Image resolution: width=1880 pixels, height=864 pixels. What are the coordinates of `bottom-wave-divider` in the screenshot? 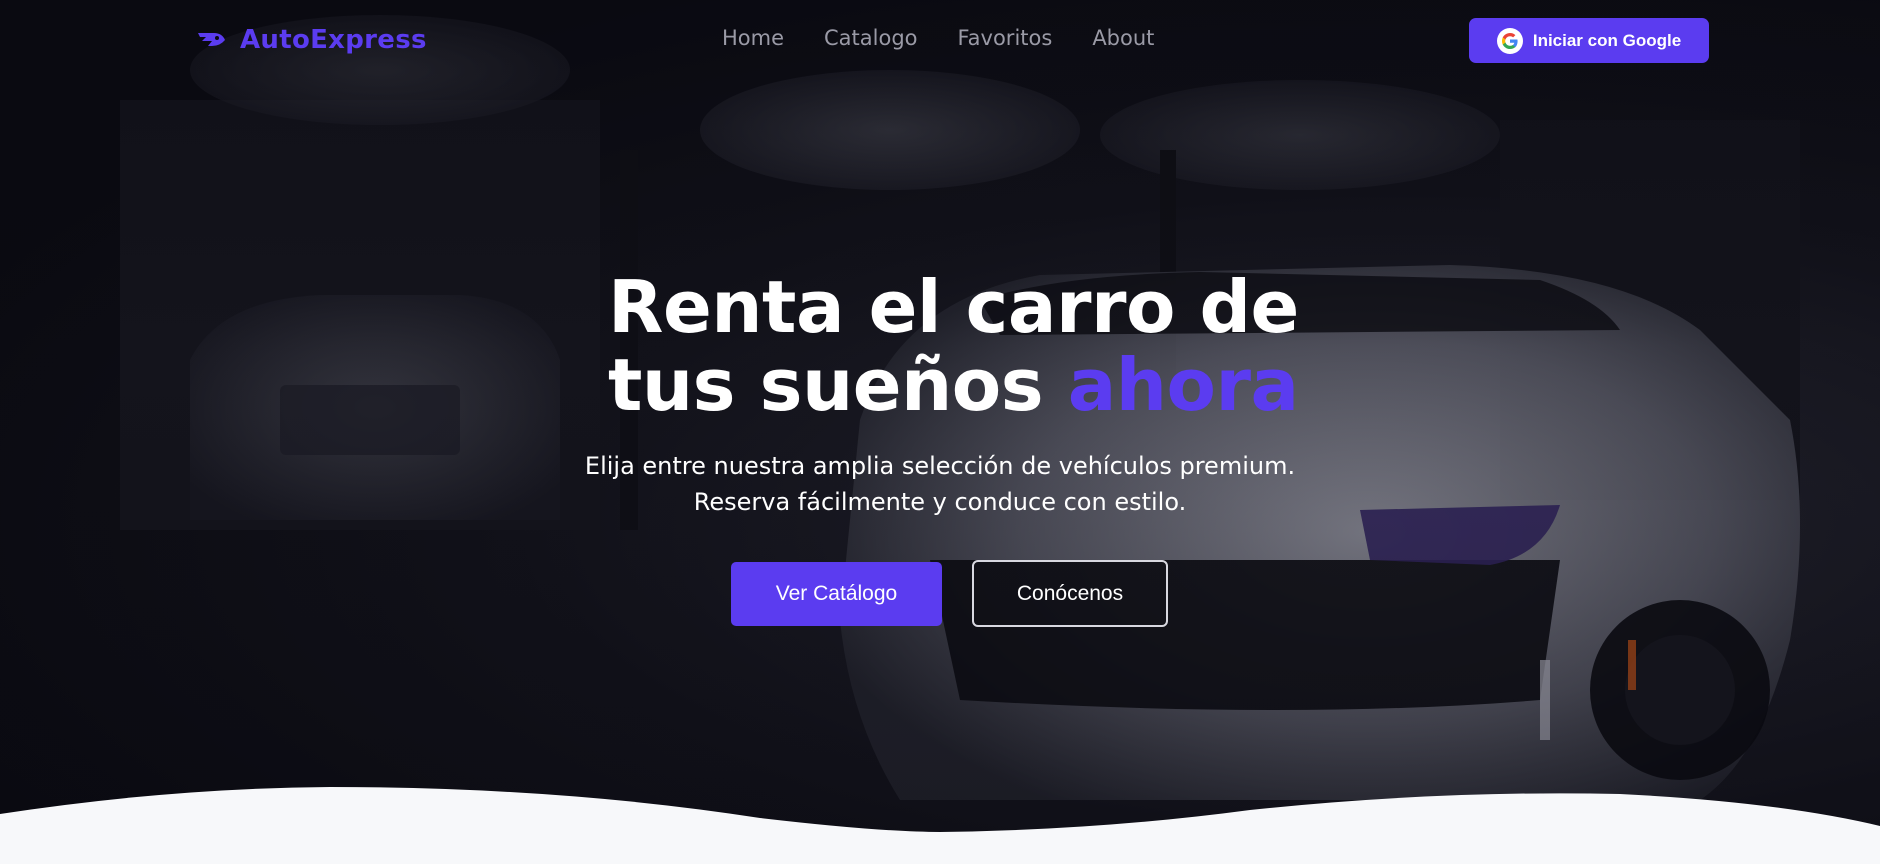 It's located at (940, 825).